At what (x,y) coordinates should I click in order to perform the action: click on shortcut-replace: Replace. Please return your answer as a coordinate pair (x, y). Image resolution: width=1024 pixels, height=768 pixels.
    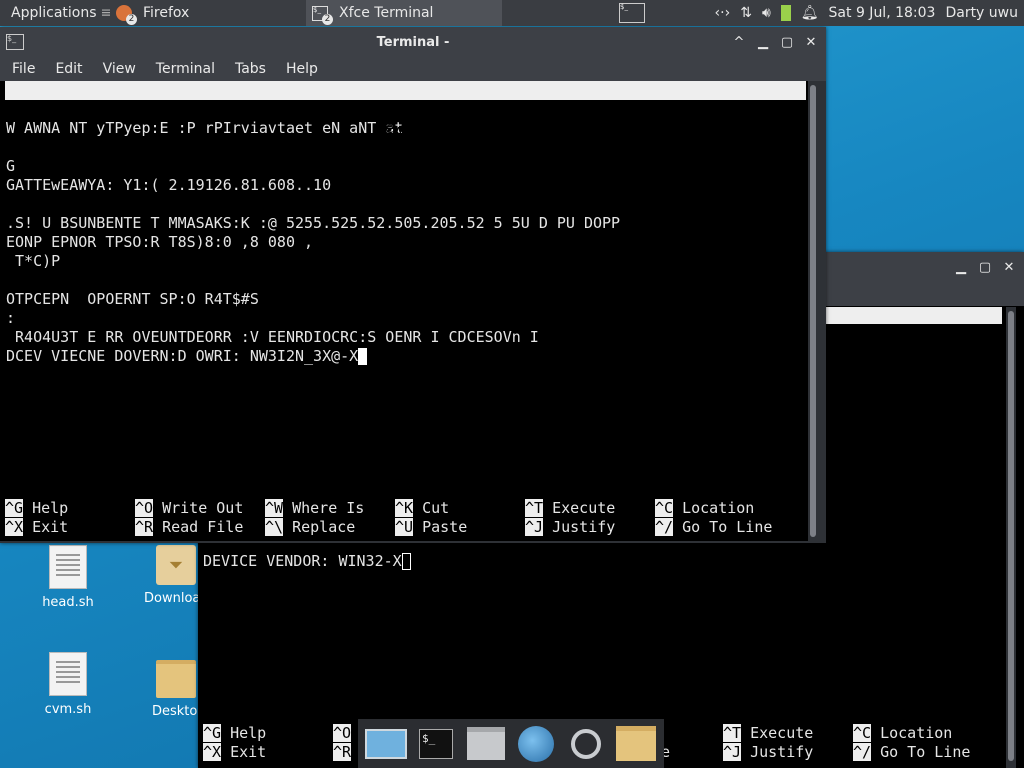
    Looking at the image, I should click on (323, 527).